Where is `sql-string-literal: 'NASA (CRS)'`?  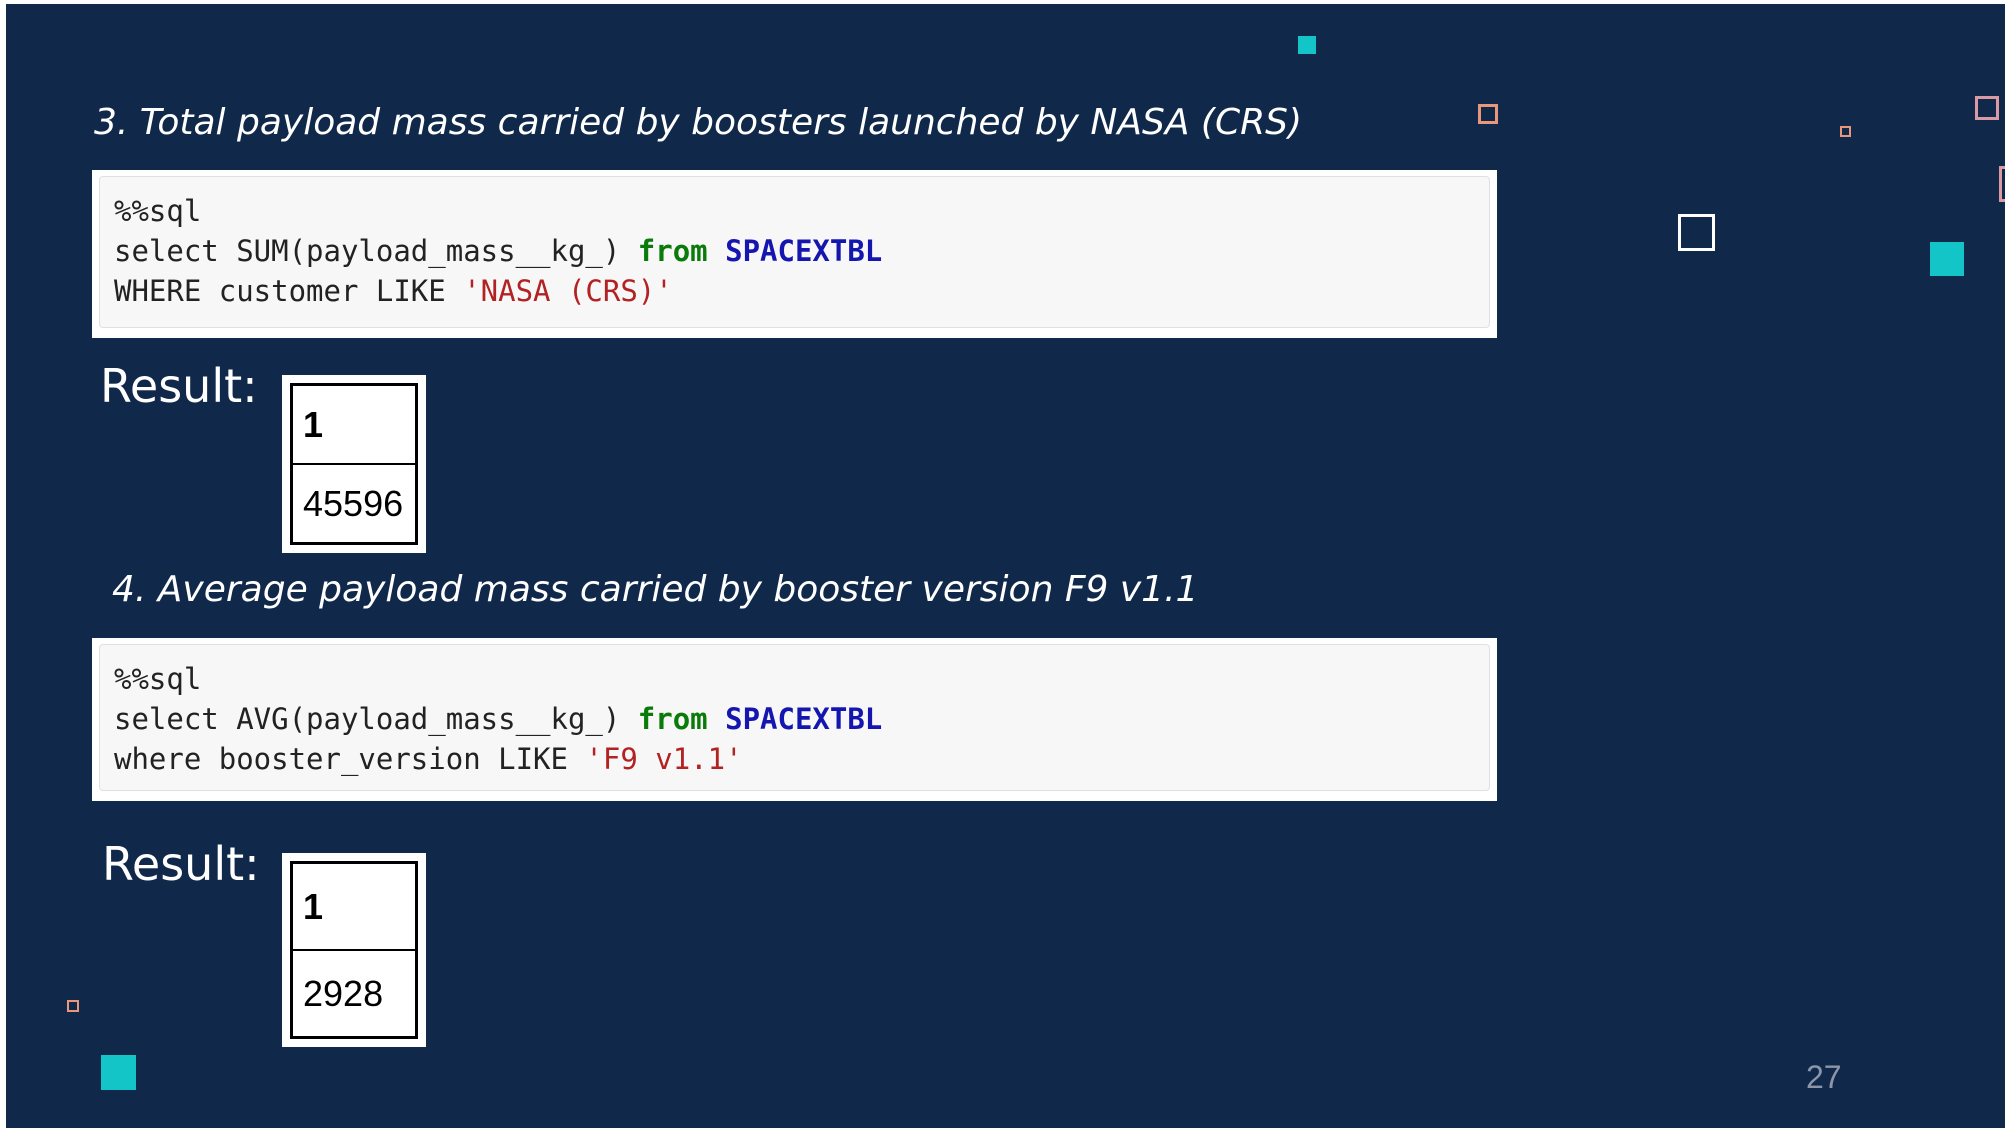
sql-string-literal: 'NASA (CRS)' is located at coordinates (568, 291).